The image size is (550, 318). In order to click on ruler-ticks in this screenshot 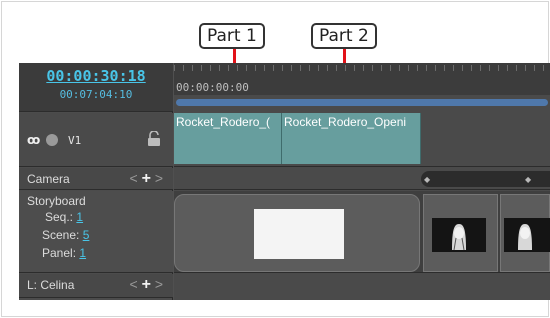, I will do `click(362, 68)`.